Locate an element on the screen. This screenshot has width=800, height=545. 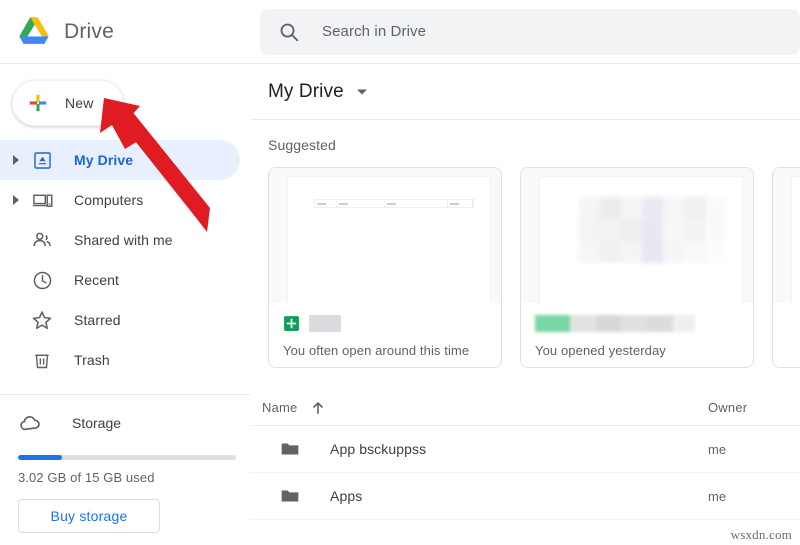
search-bar is located at coordinates (530, 31).